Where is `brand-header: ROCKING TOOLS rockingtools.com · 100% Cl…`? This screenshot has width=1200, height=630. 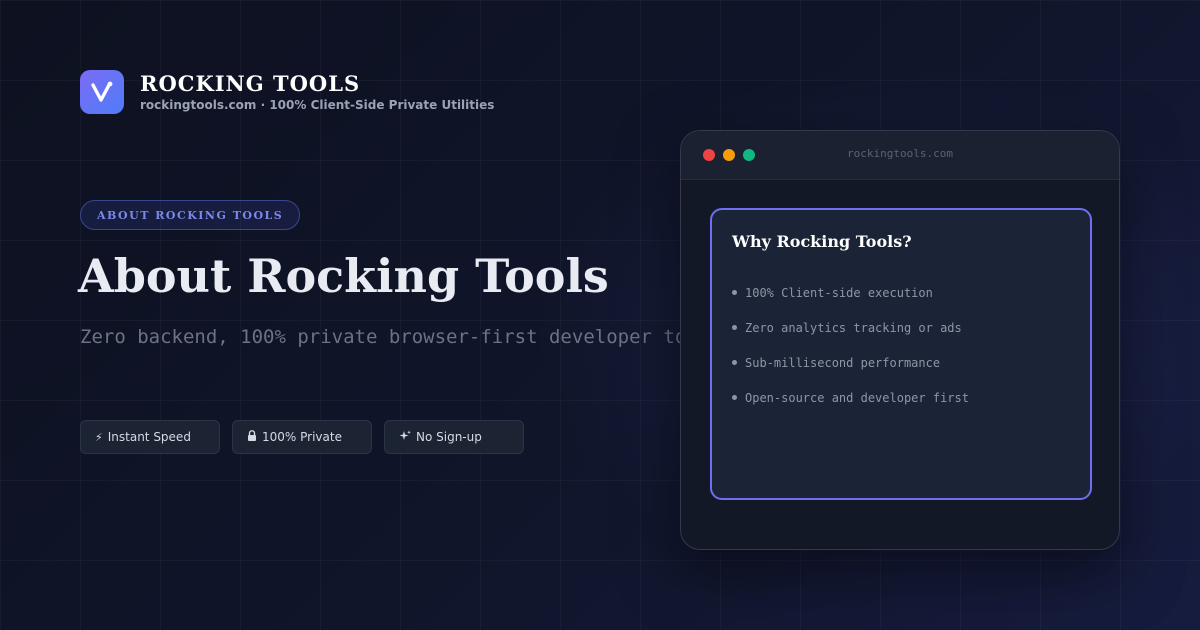 brand-header: ROCKING TOOLS rockingtools.com · 100% Cl… is located at coordinates (287, 92).